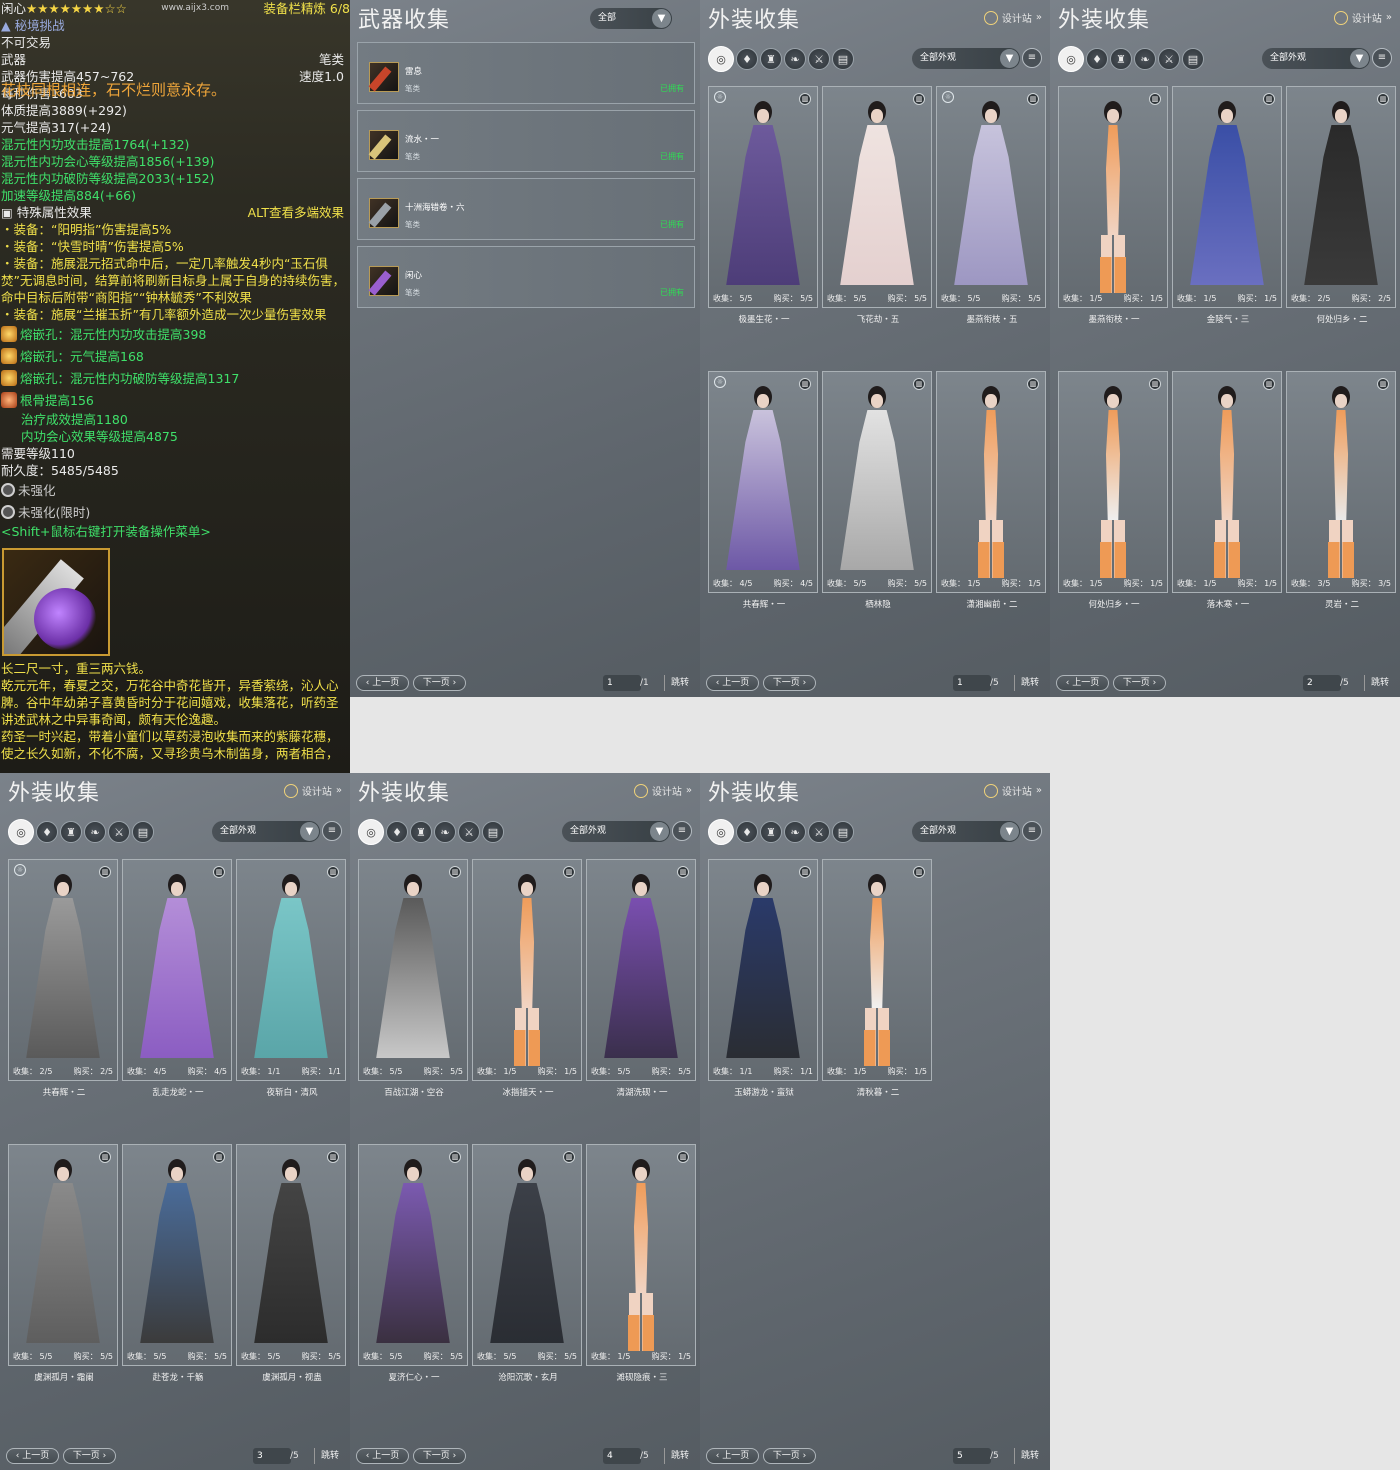 The height and width of the screenshot is (1470, 1400). What do you see at coordinates (991, 490) in the screenshot?
I see `outfit-card: ▥ 收集： 1/5 购买： 1/5 潇湘幽前・二` at bounding box center [991, 490].